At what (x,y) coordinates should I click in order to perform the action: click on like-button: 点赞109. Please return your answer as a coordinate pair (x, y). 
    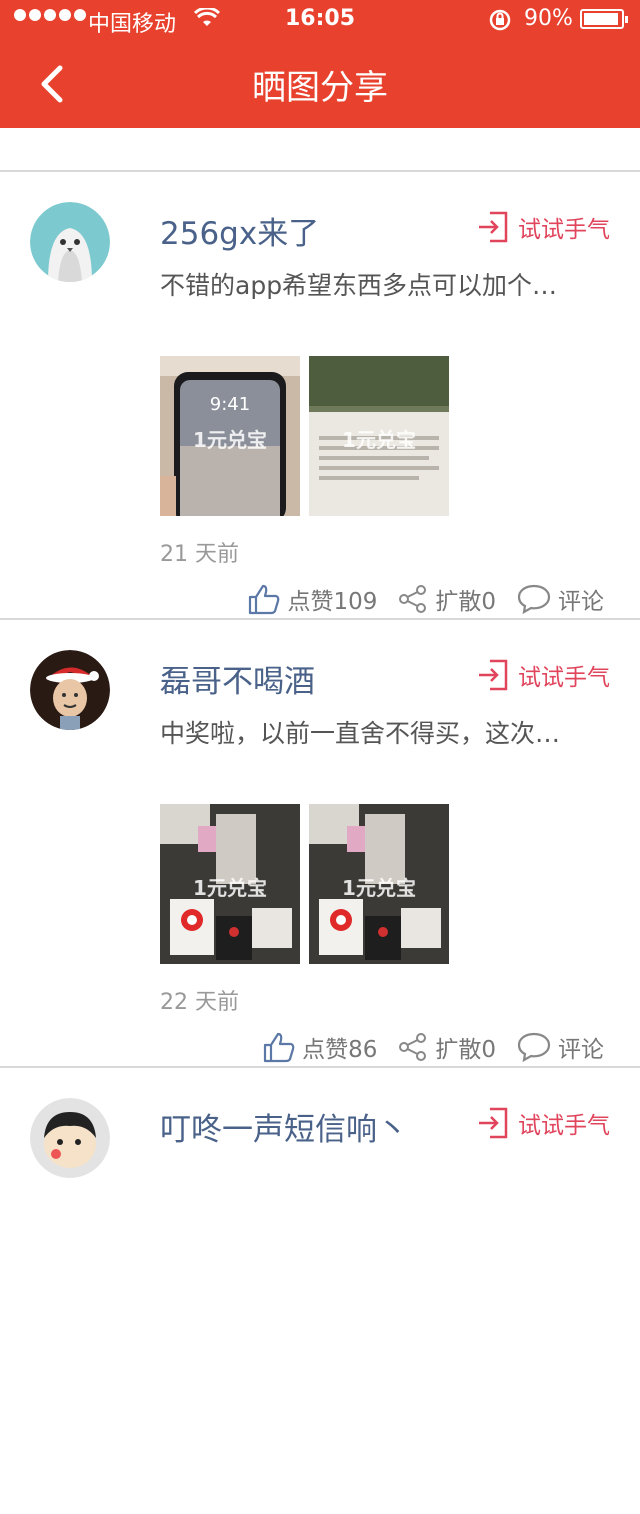
    Looking at the image, I should click on (312, 599).